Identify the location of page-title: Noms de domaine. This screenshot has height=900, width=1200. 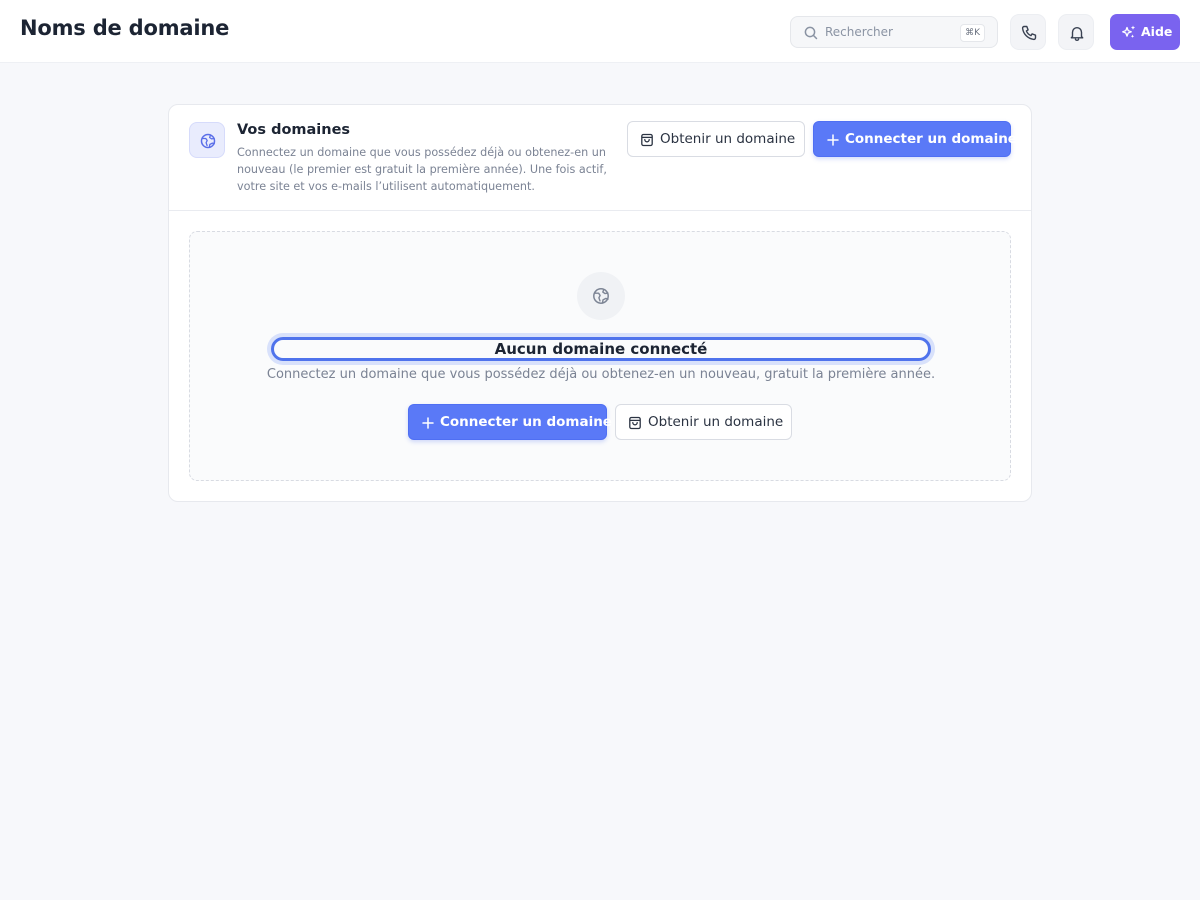
(125, 28).